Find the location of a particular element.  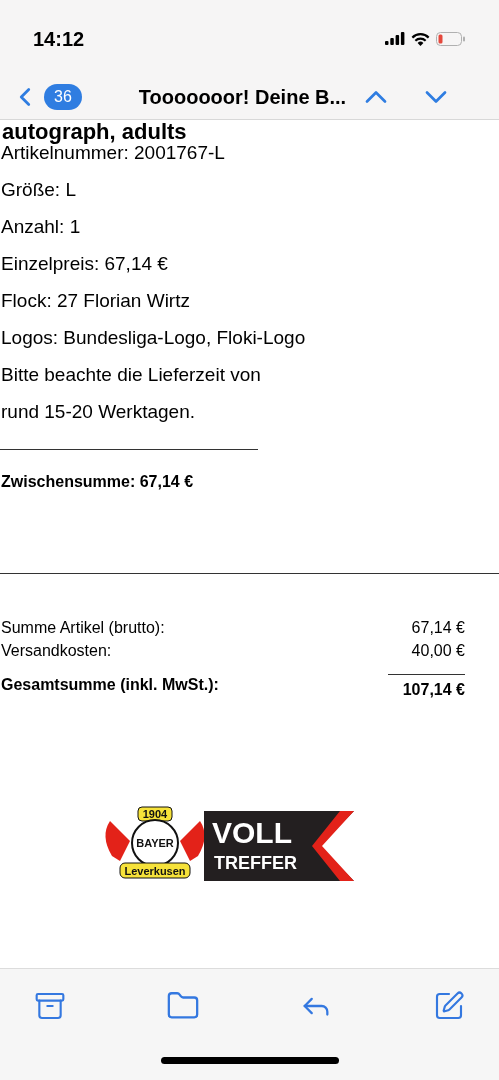

item-detail: Bitte beachte die Lieferzeit von is located at coordinates (131, 375).